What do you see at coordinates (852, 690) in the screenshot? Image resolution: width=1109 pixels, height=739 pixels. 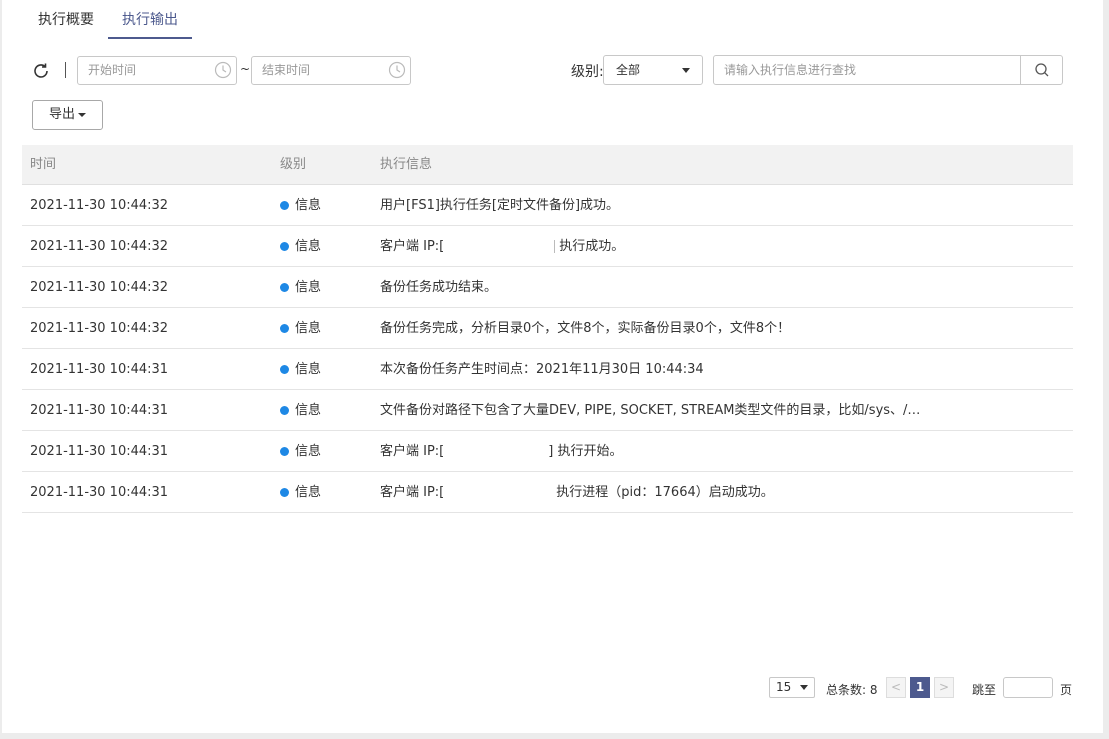 I see `total-count: 总条数: 8` at bounding box center [852, 690].